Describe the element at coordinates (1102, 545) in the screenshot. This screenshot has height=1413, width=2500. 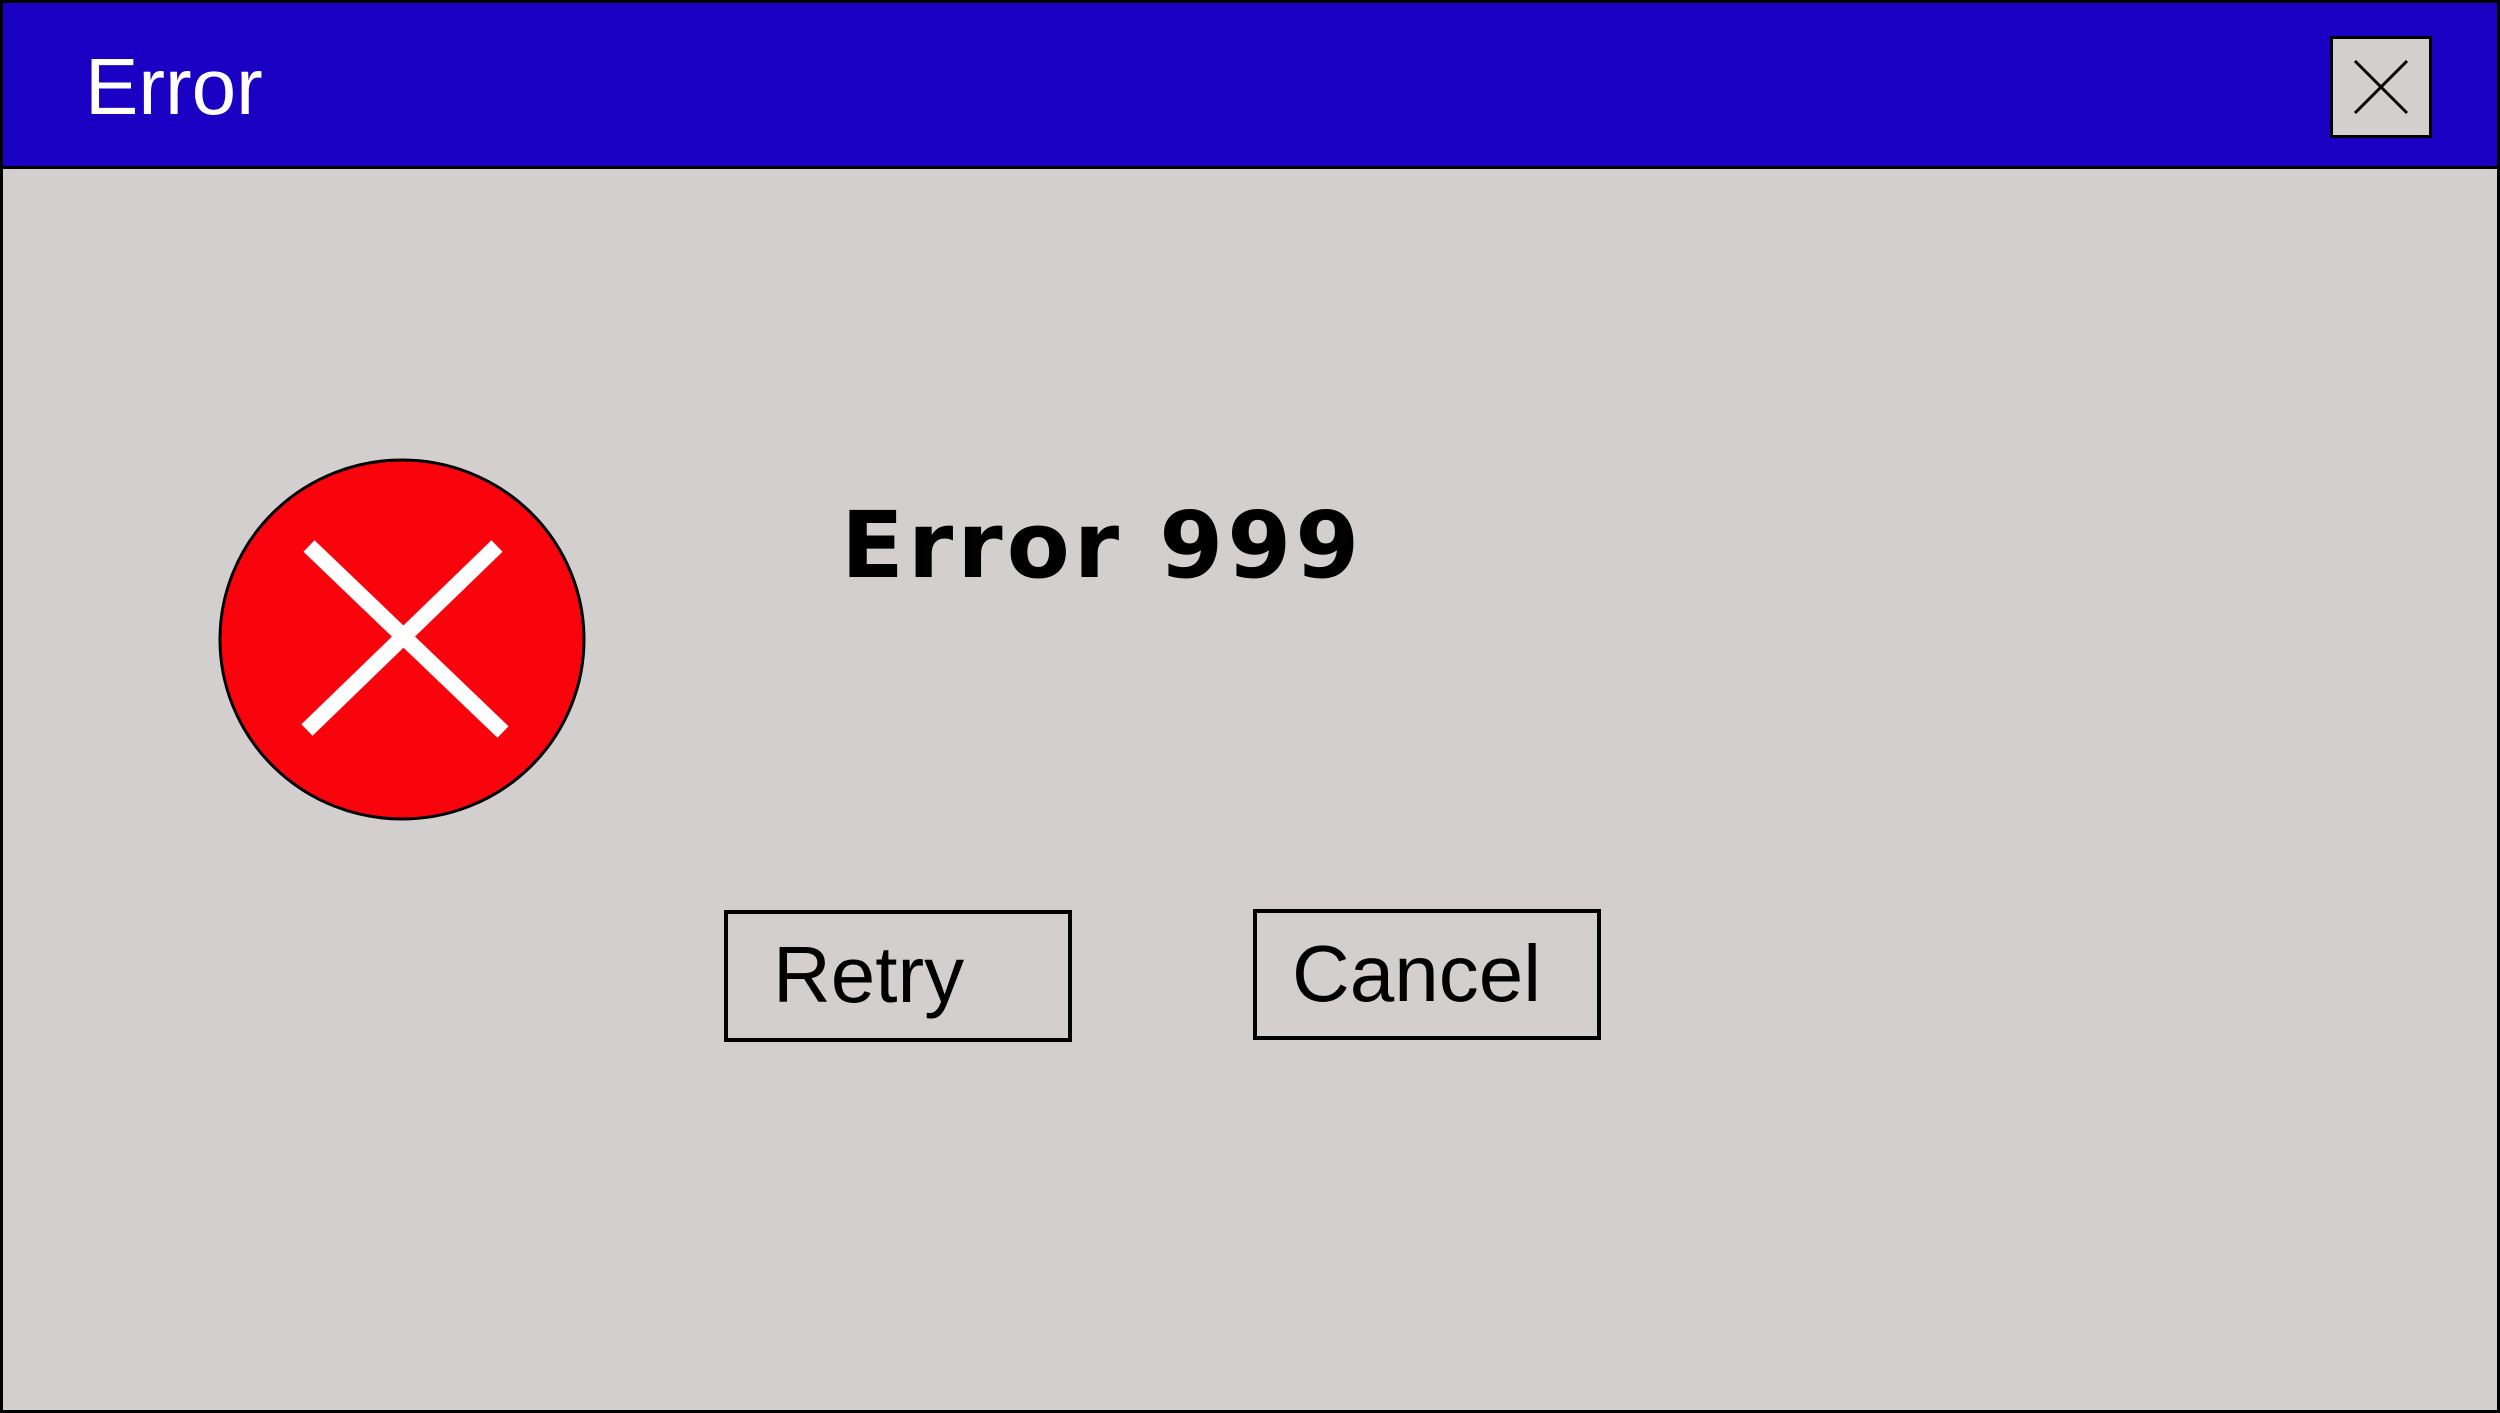
I see `error-message-heading: Error 999` at that location.